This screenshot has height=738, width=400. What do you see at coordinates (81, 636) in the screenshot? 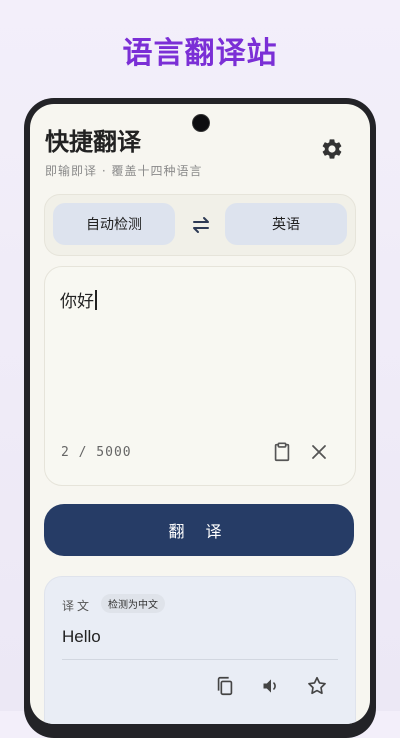
I see `translated-text: Hello` at bounding box center [81, 636].